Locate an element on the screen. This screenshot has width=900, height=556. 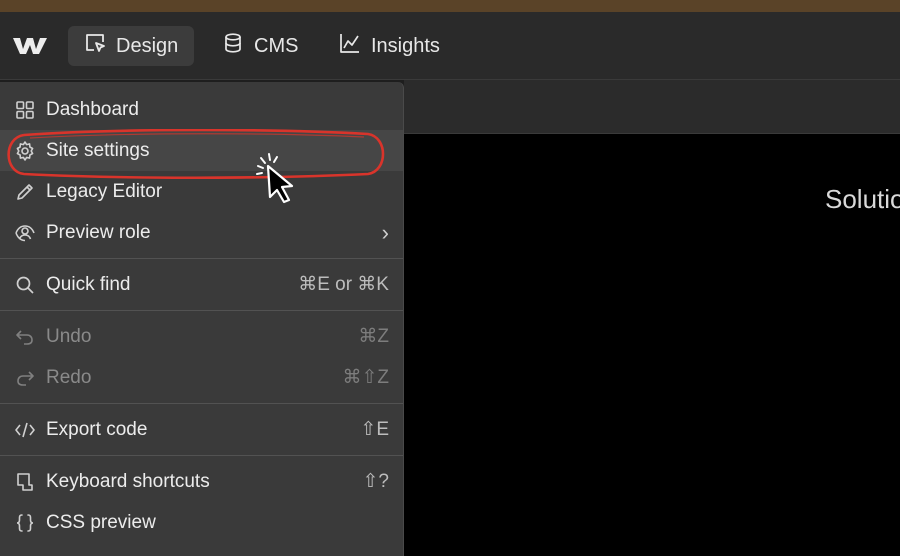
pencil-icon is located at coordinates (25, 192).